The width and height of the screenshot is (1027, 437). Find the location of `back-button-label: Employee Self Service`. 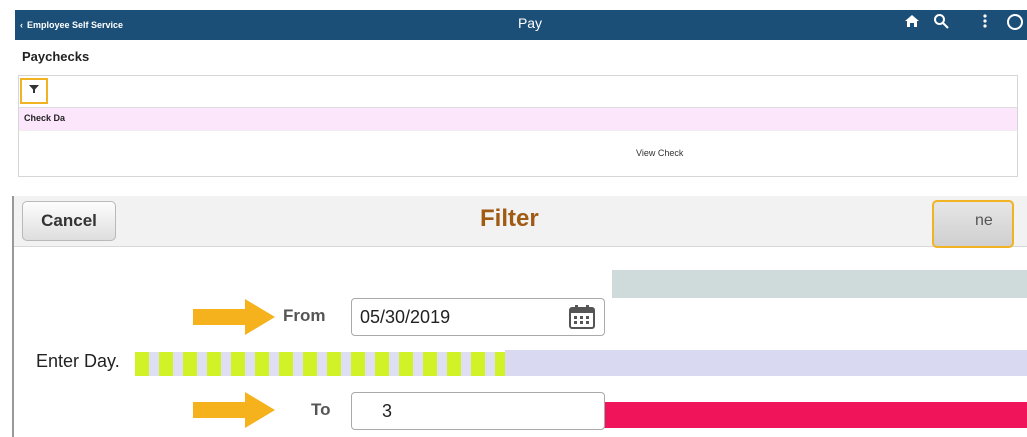

back-button-label: Employee Self Service is located at coordinates (75, 25).